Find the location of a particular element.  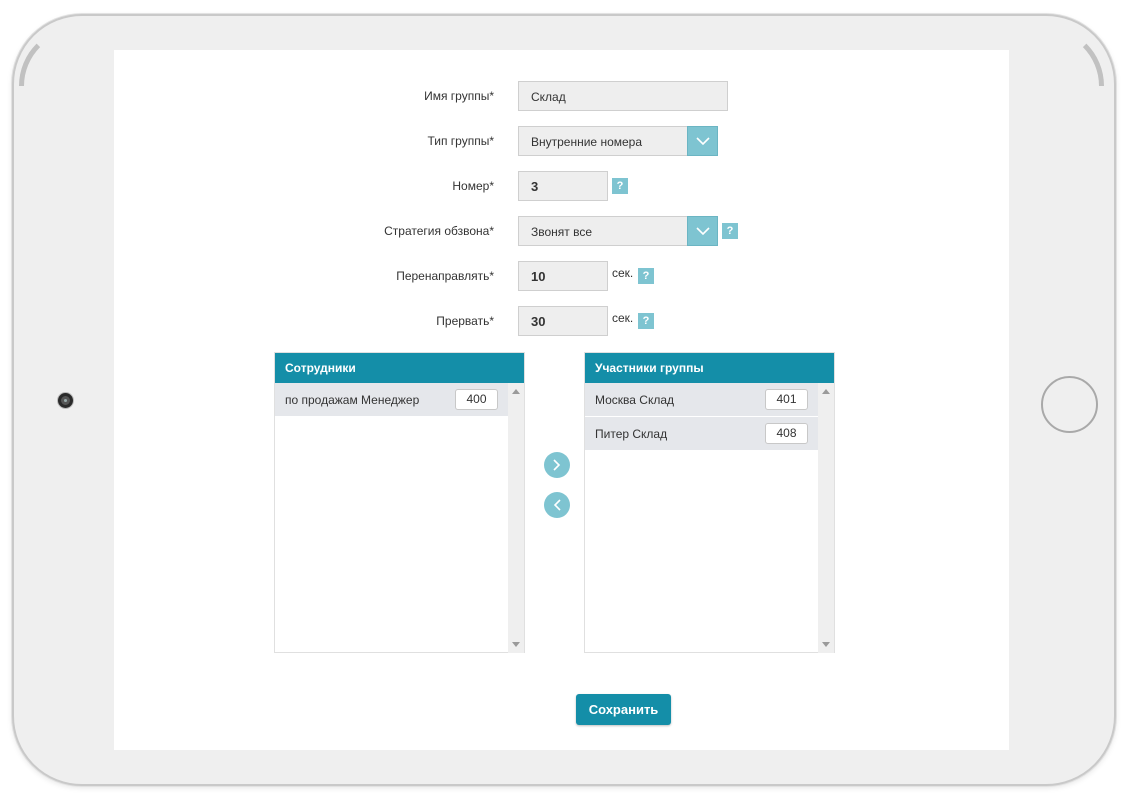

group-name-label: Имя группы* is located at coordinates (459, 96).